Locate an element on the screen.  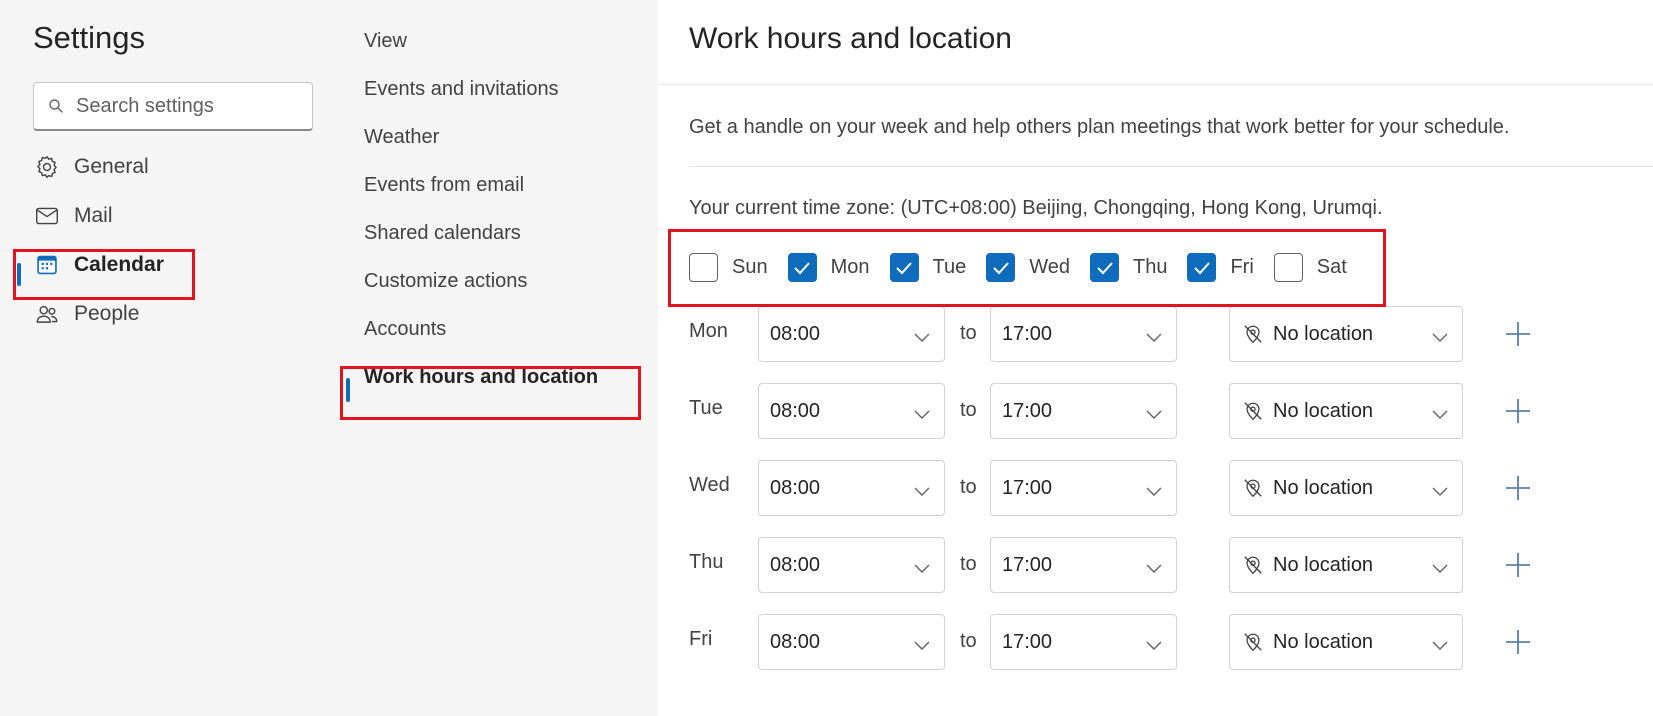
highlight-box-calendar is located at coordinates (104, 274).